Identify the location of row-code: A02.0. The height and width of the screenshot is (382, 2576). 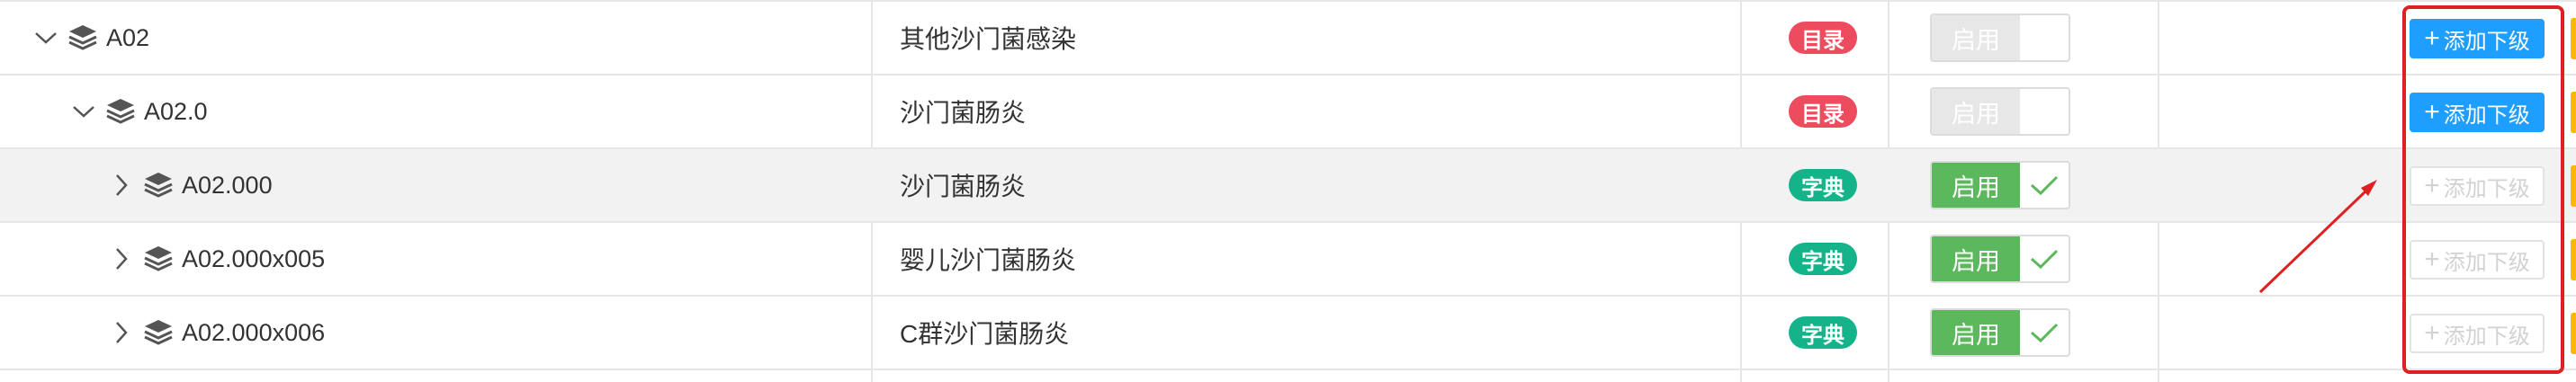
(176, 111).